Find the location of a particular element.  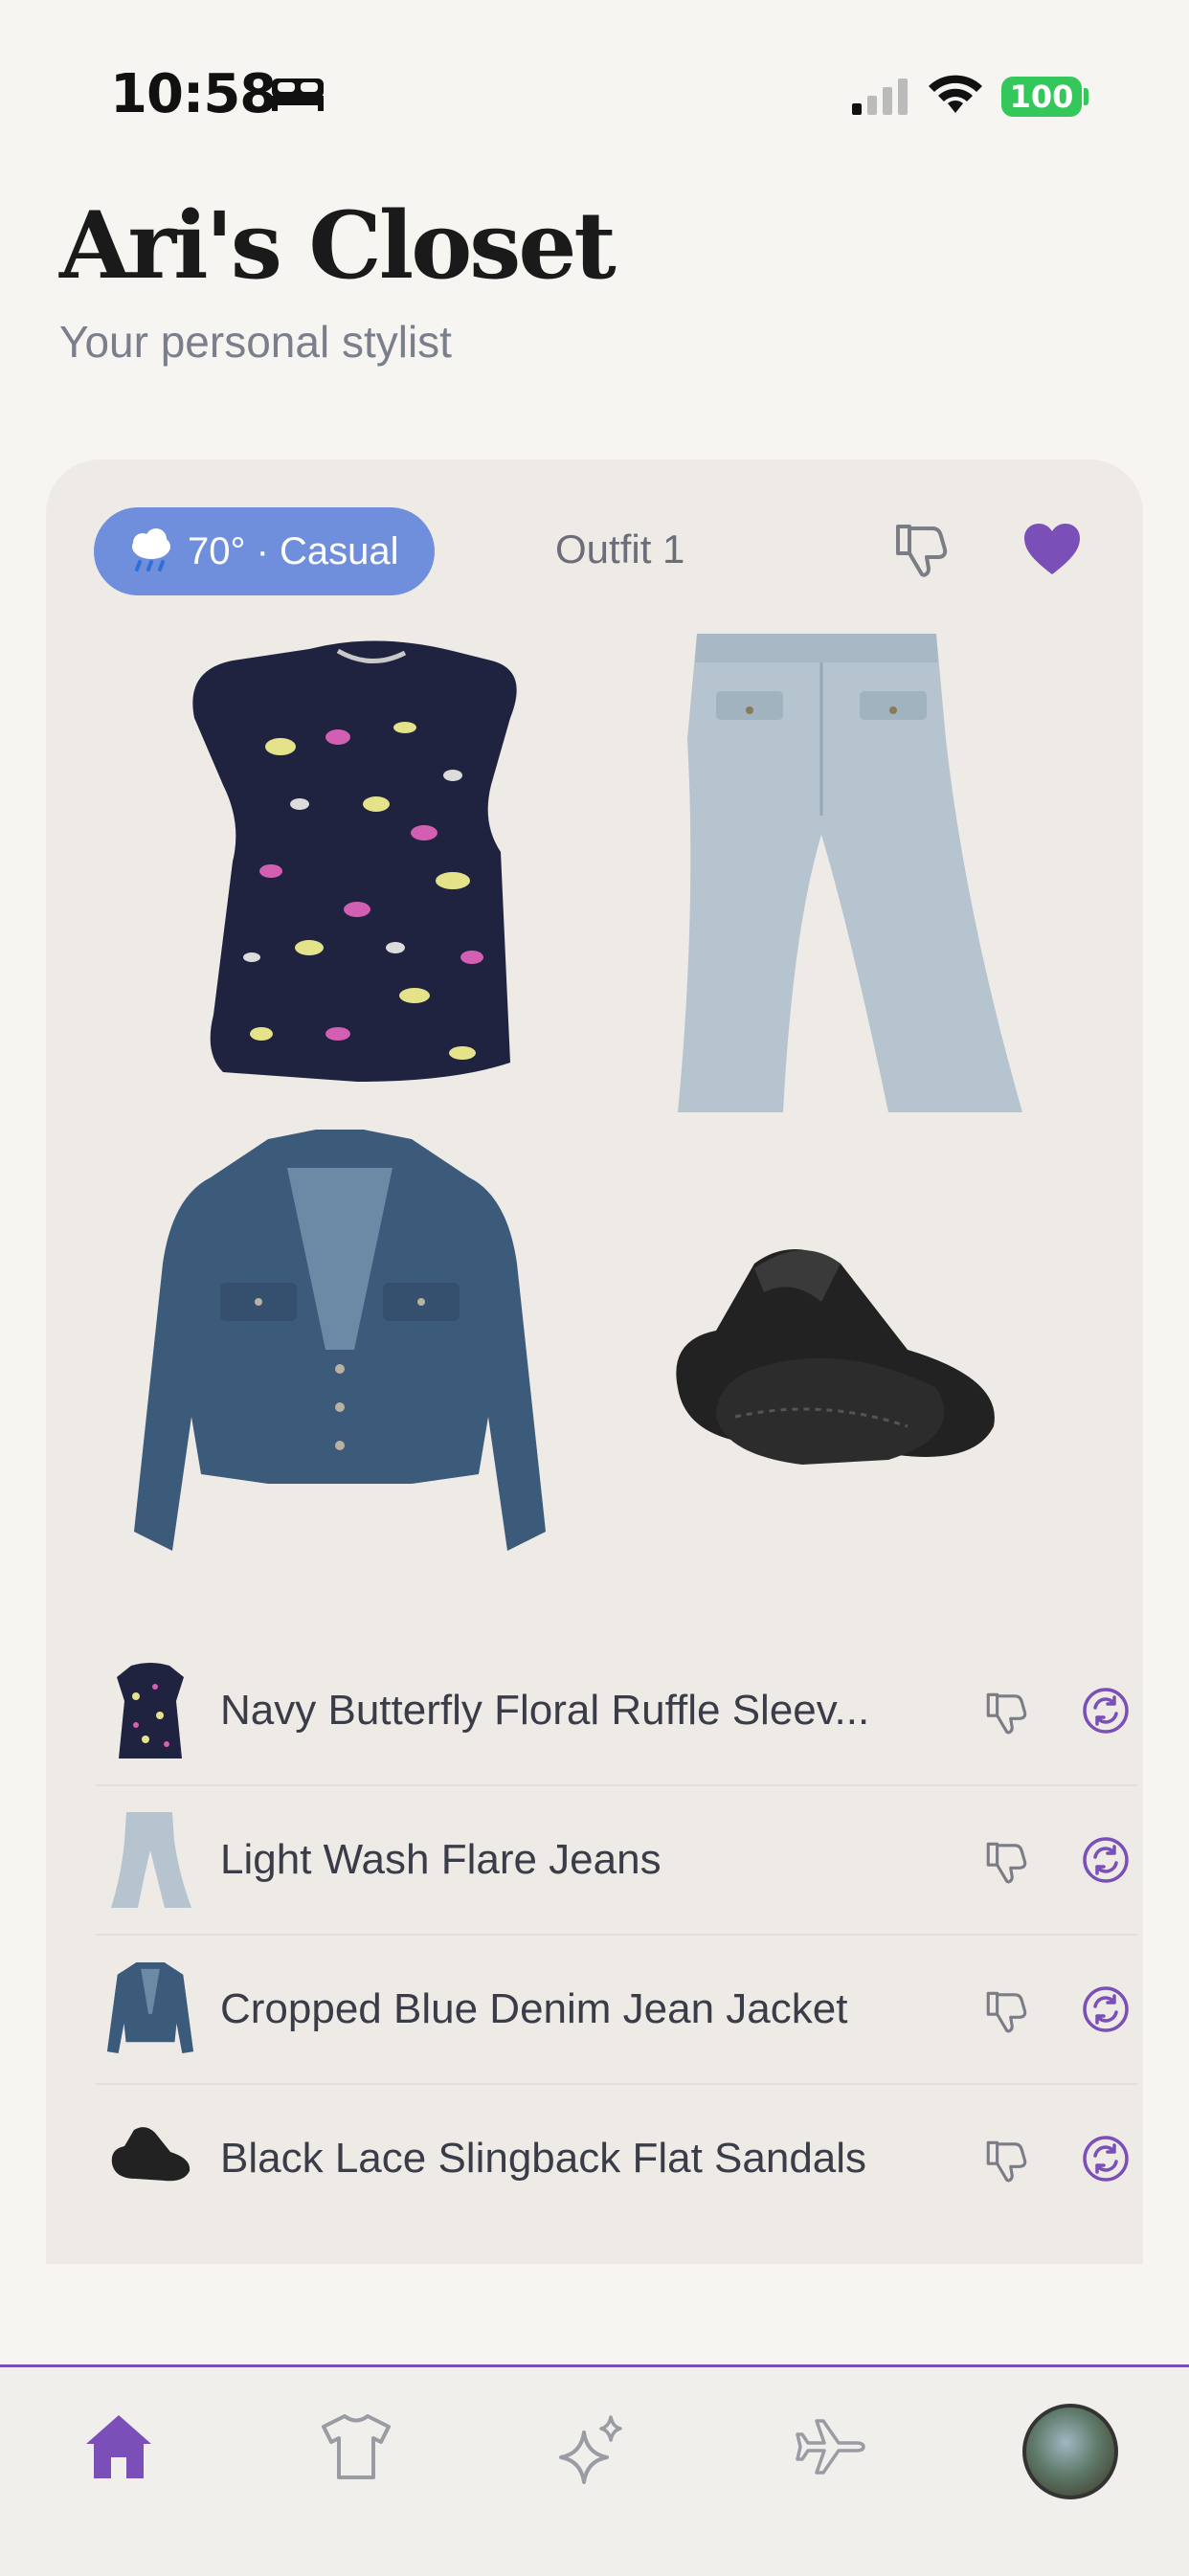

status-bar: 10:58 100 is located at coordinates (594, 72).